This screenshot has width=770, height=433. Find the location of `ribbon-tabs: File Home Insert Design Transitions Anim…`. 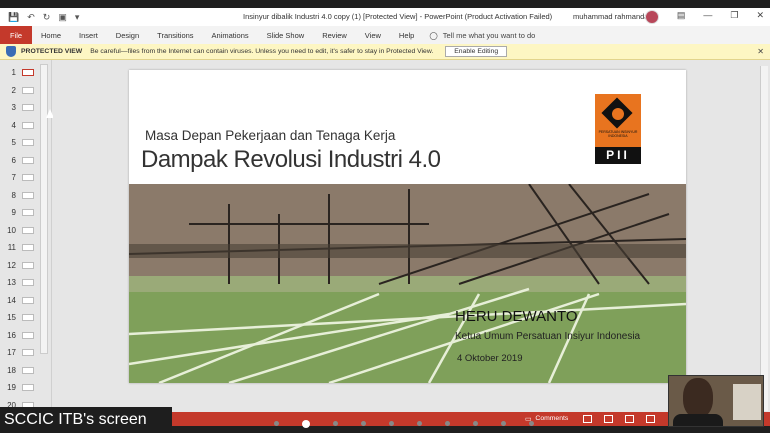

ribbon-tabs: File Home Insert Design Transitions Anim… is located at coordinates (385, 35).